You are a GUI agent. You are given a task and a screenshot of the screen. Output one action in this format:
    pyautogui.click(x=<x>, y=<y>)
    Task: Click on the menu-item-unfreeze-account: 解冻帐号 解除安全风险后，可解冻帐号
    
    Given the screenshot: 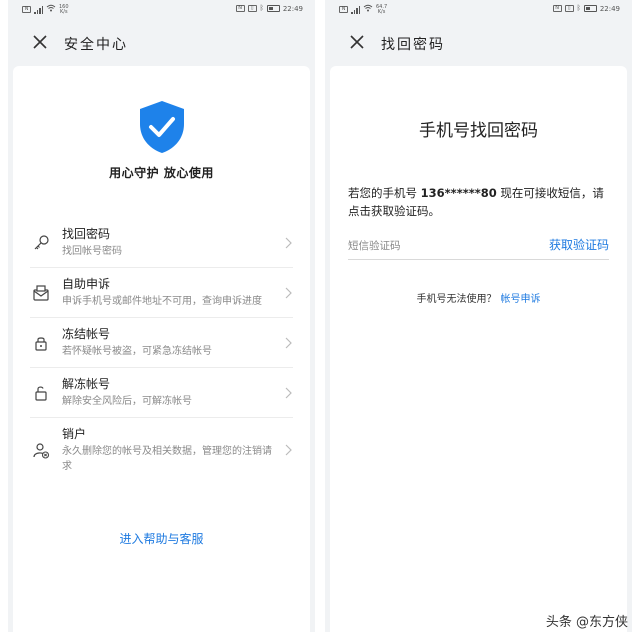 What is the action you would take?
    pyautogui.click(x=161, y=393)
    